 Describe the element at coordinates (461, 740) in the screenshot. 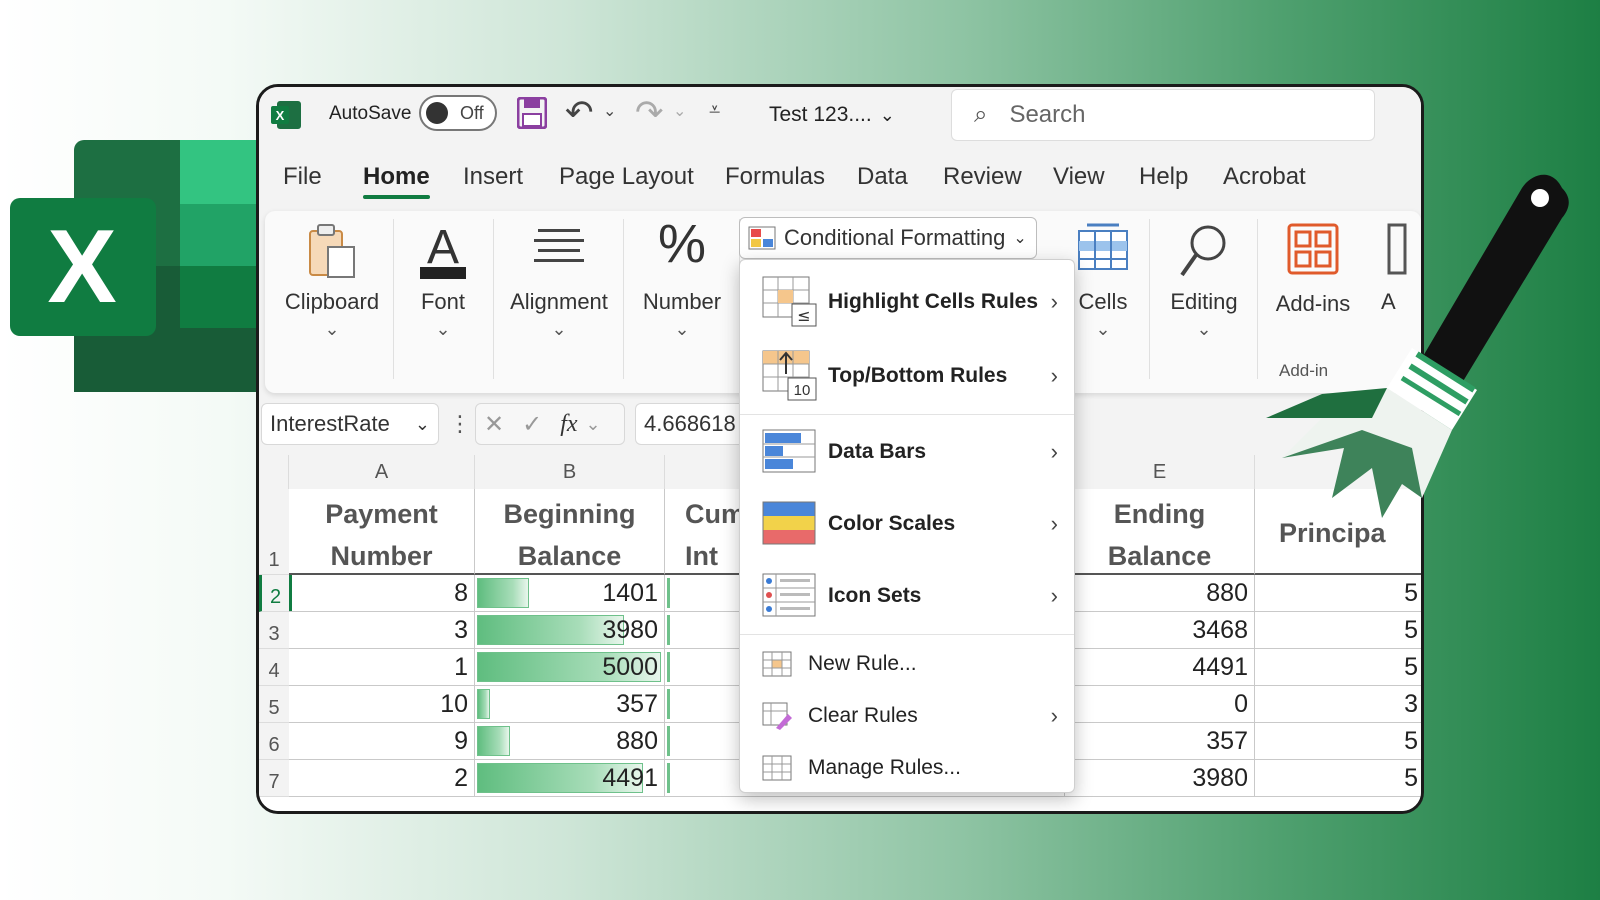

I see `cell-value: 9` at that location.